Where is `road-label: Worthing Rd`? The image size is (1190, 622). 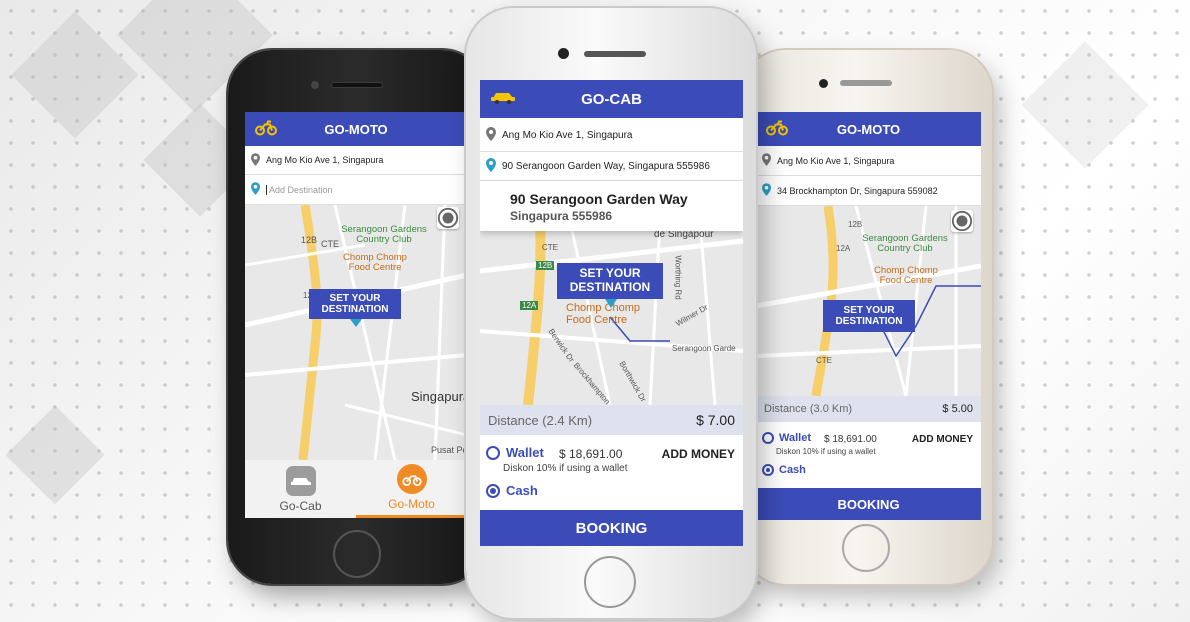 road-label: Worthing Rd is located at coordinates (678, 277).